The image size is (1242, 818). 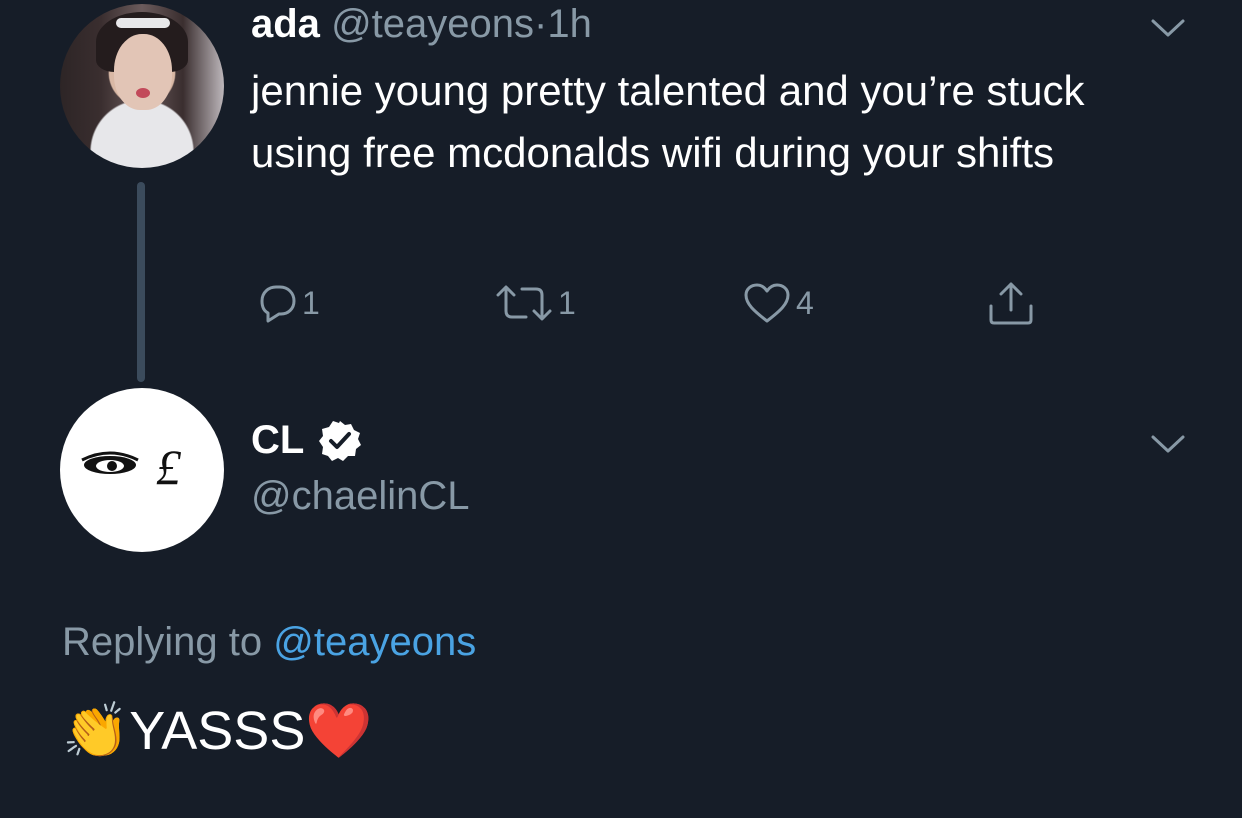 What do you see at coordinates (143, 93) in the screenshot?
I see `avatar-lips` at bounding box center [143, 93].